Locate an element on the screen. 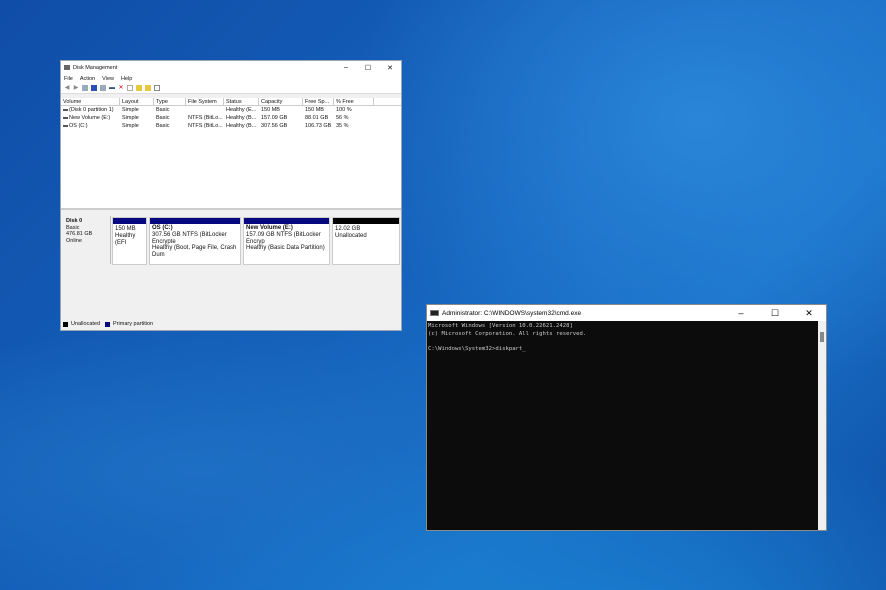 The image size is (886, 590). disk-status: Online is located at coordinates (74, 240).